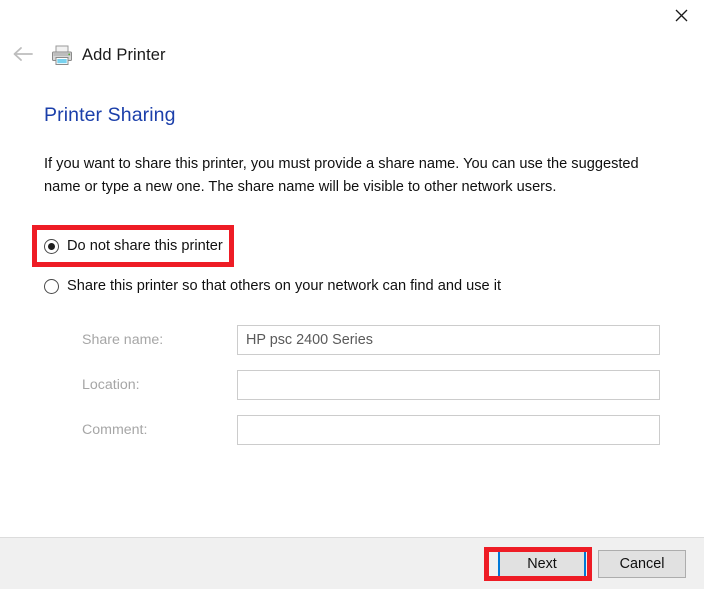 The image size is (704, 589). I want to click on next-button: Next, so click(542, 563).